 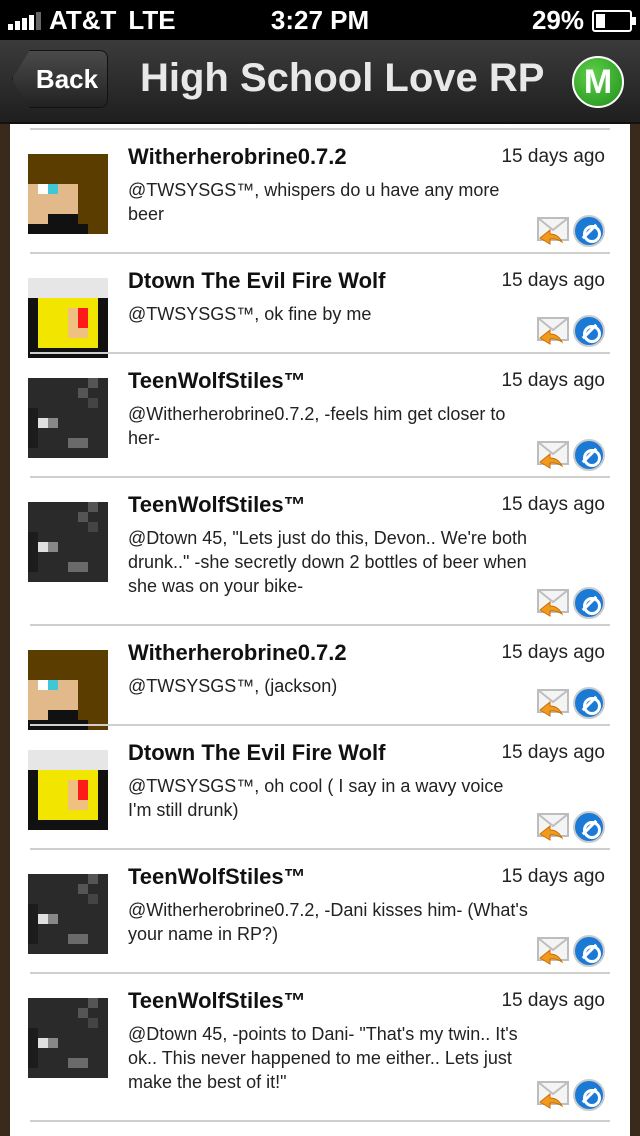 I want to click on battery-percent: 29%, so click(x=557, y=20).